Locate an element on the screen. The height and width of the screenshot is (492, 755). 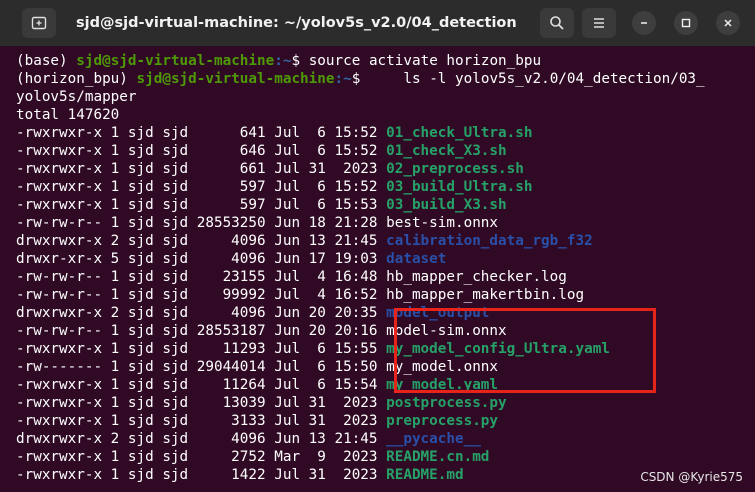
minimize-button is located at coordinates (644, 23).